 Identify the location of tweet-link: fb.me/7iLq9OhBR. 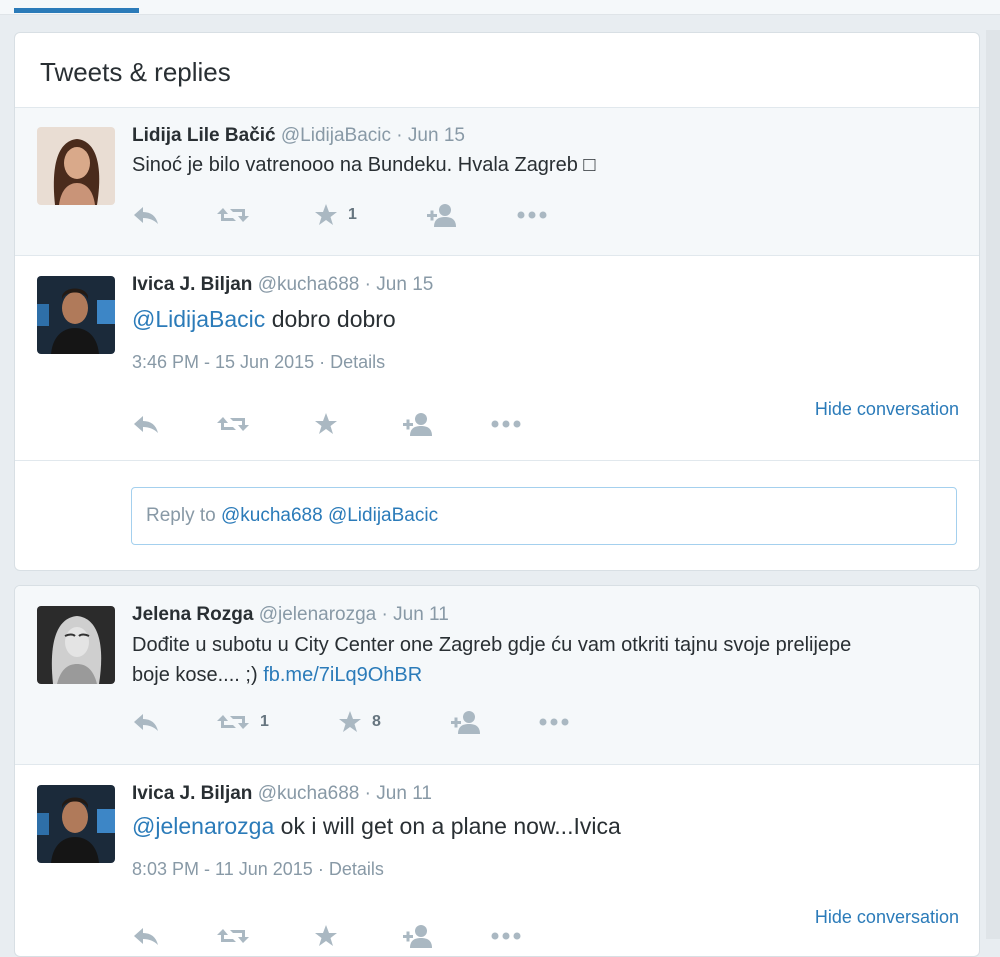
(342, 675).